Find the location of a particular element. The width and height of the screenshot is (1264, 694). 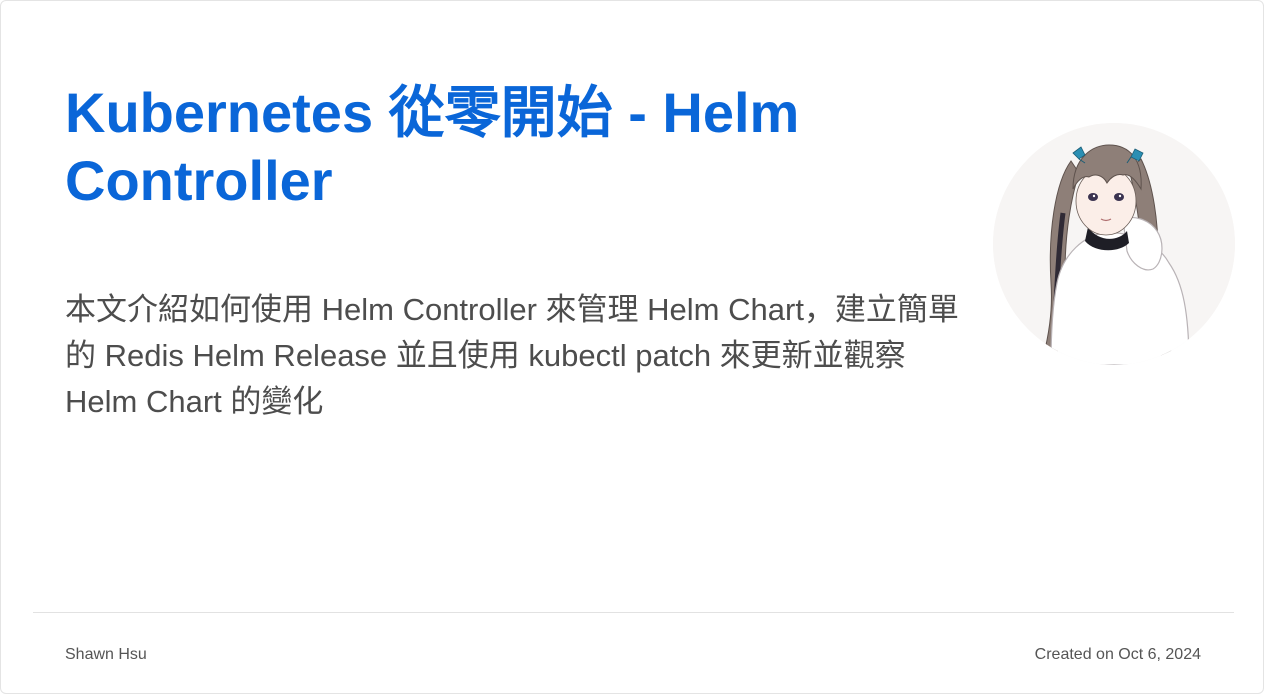

anime-girl-avatar-icon is located at coordinates (1114, 244).